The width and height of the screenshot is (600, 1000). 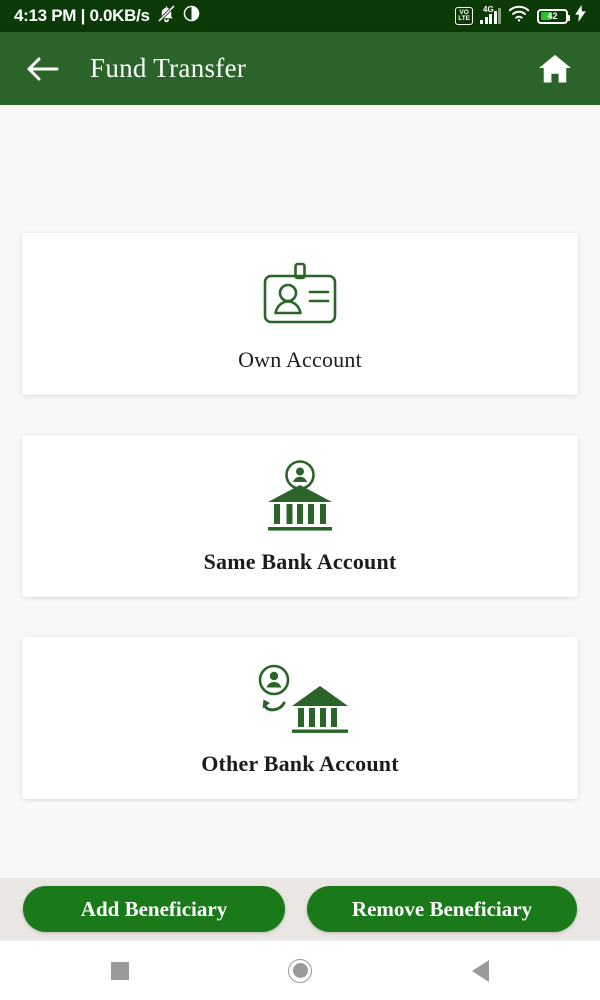 What do you see at coordinates (300, 16) in the screenshot?
I see `status-bar: 4:13 PM | 0.0KB/s VO LTE 4G 42` at bounding box center [300, 16].